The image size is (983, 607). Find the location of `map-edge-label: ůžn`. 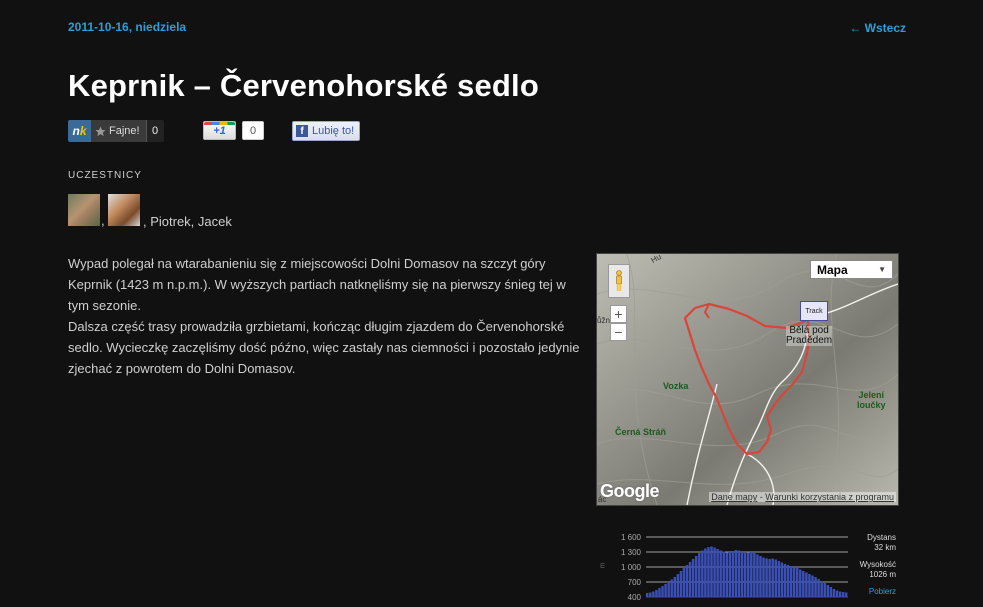

map-edge-label: ůžn is located at coordinates (603, 320).